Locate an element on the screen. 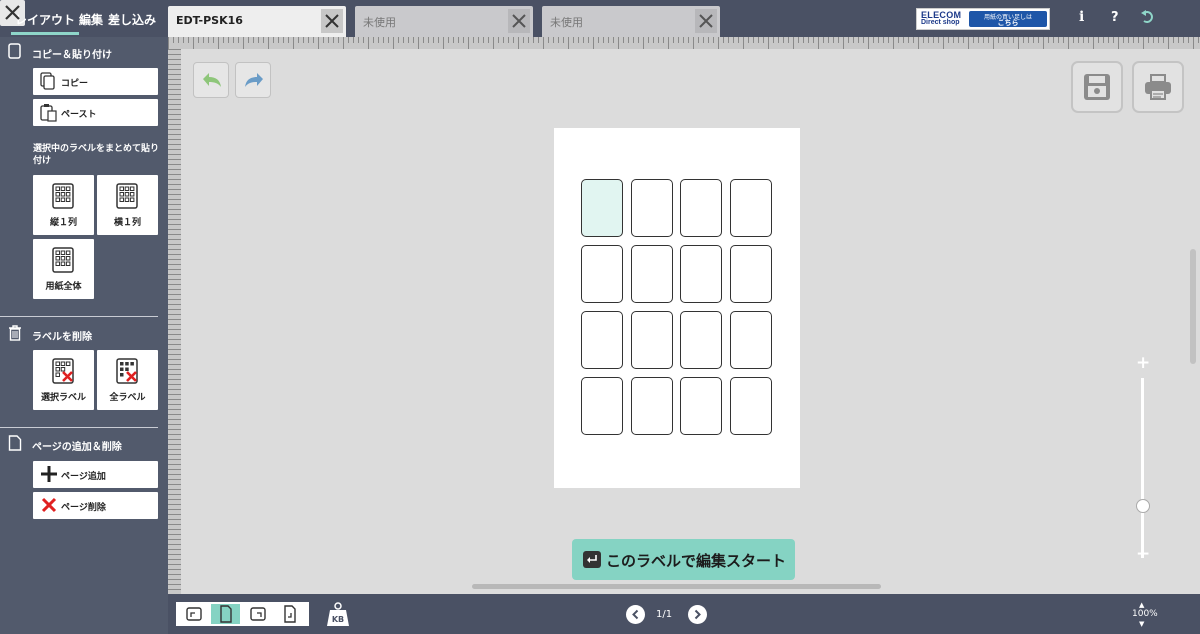  brand-sub: Direct shop is located at coordinates (940, 22).